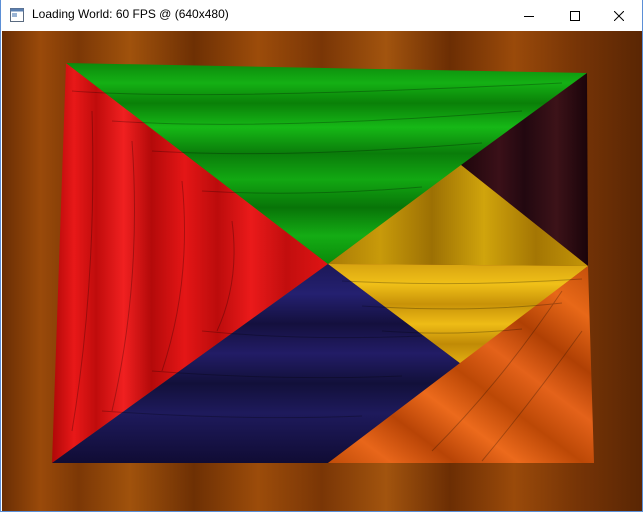  I want to click on maximize-icon, so click(575, 15).